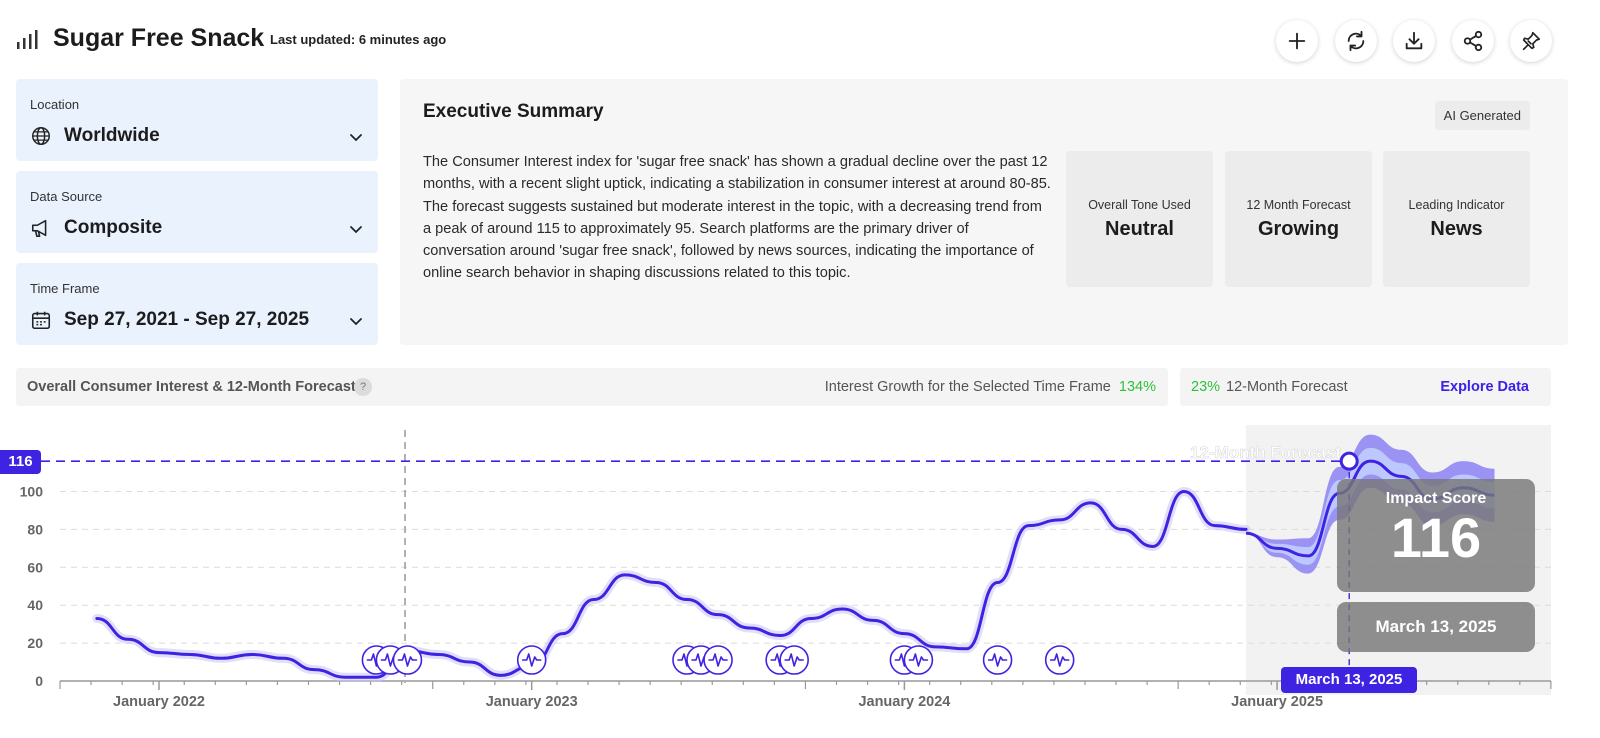  What do you see at coordinates (1206, 387) in the screenshot?
I see `forecast-value: 23%` at bounding box center [1206, 387].